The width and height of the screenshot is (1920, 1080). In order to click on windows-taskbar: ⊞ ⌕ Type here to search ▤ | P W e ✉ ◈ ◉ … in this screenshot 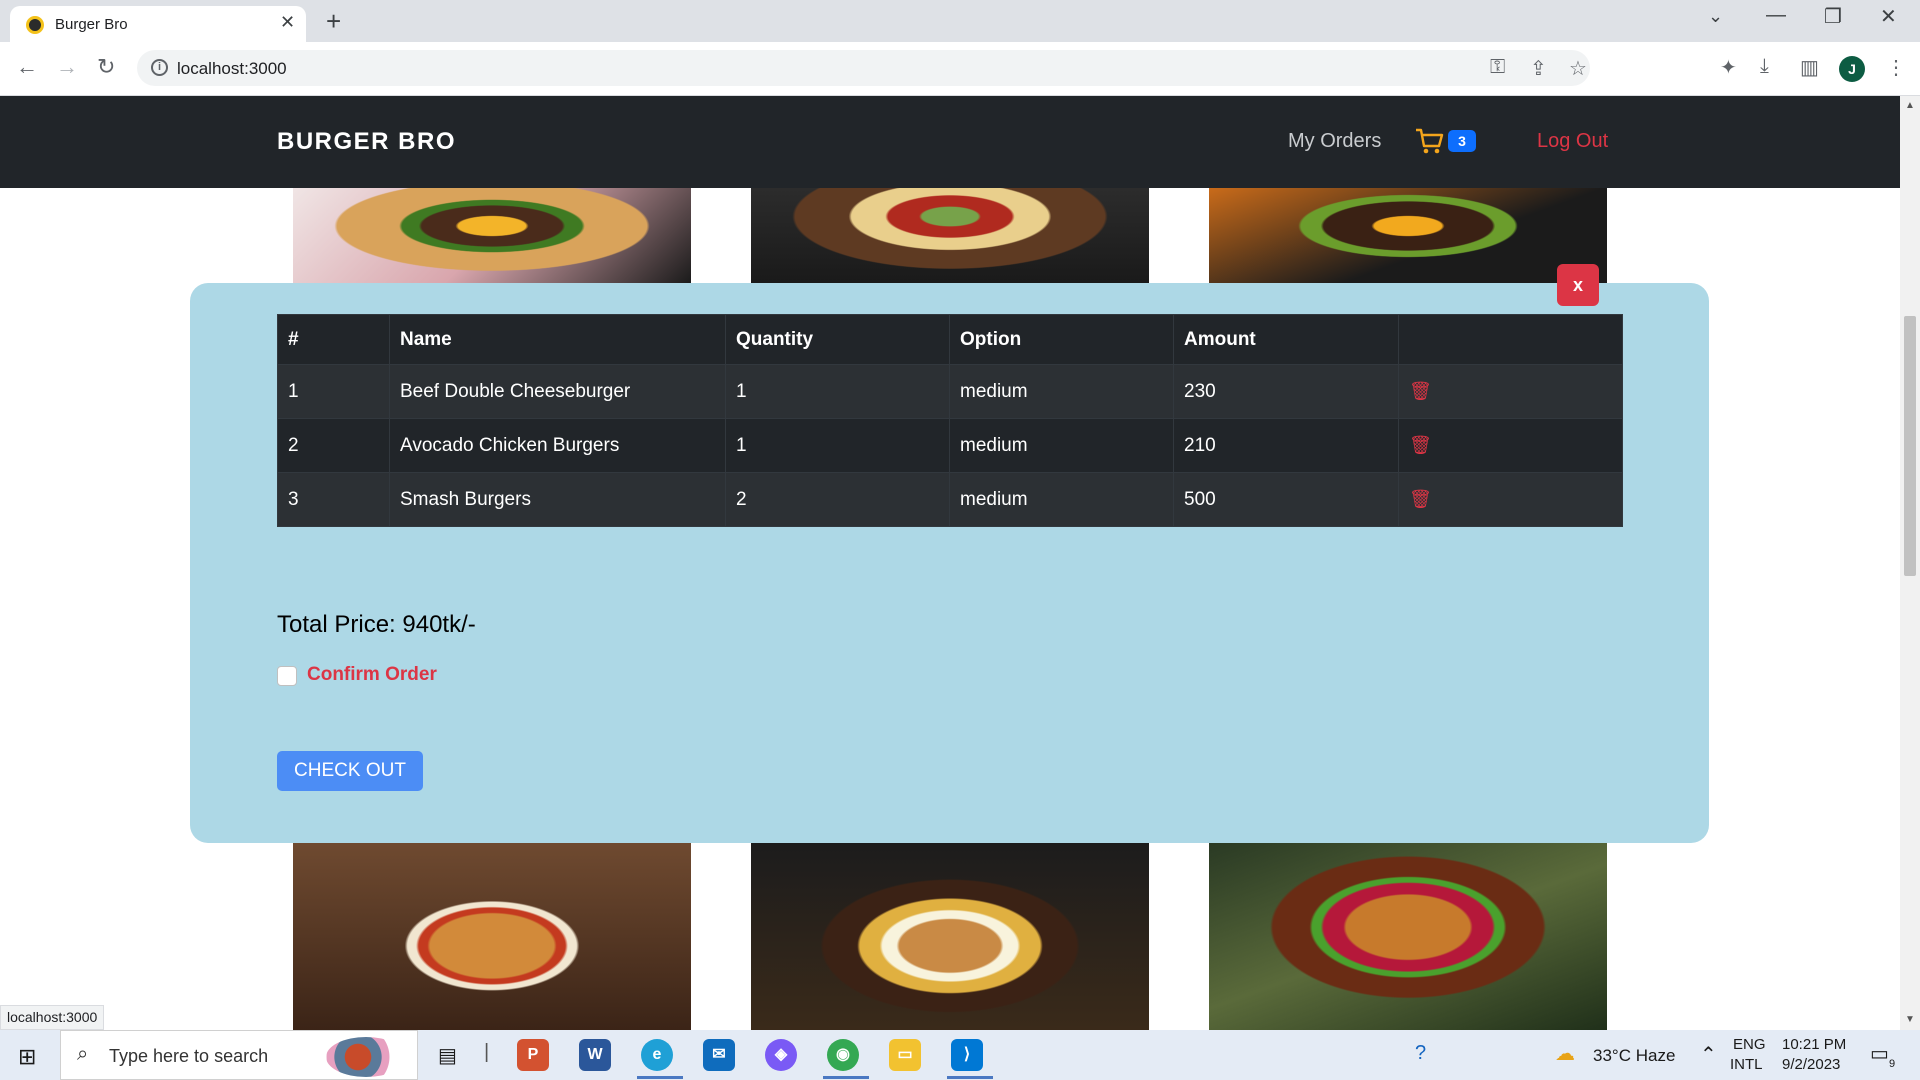, I will do `click(960, 1055)`.